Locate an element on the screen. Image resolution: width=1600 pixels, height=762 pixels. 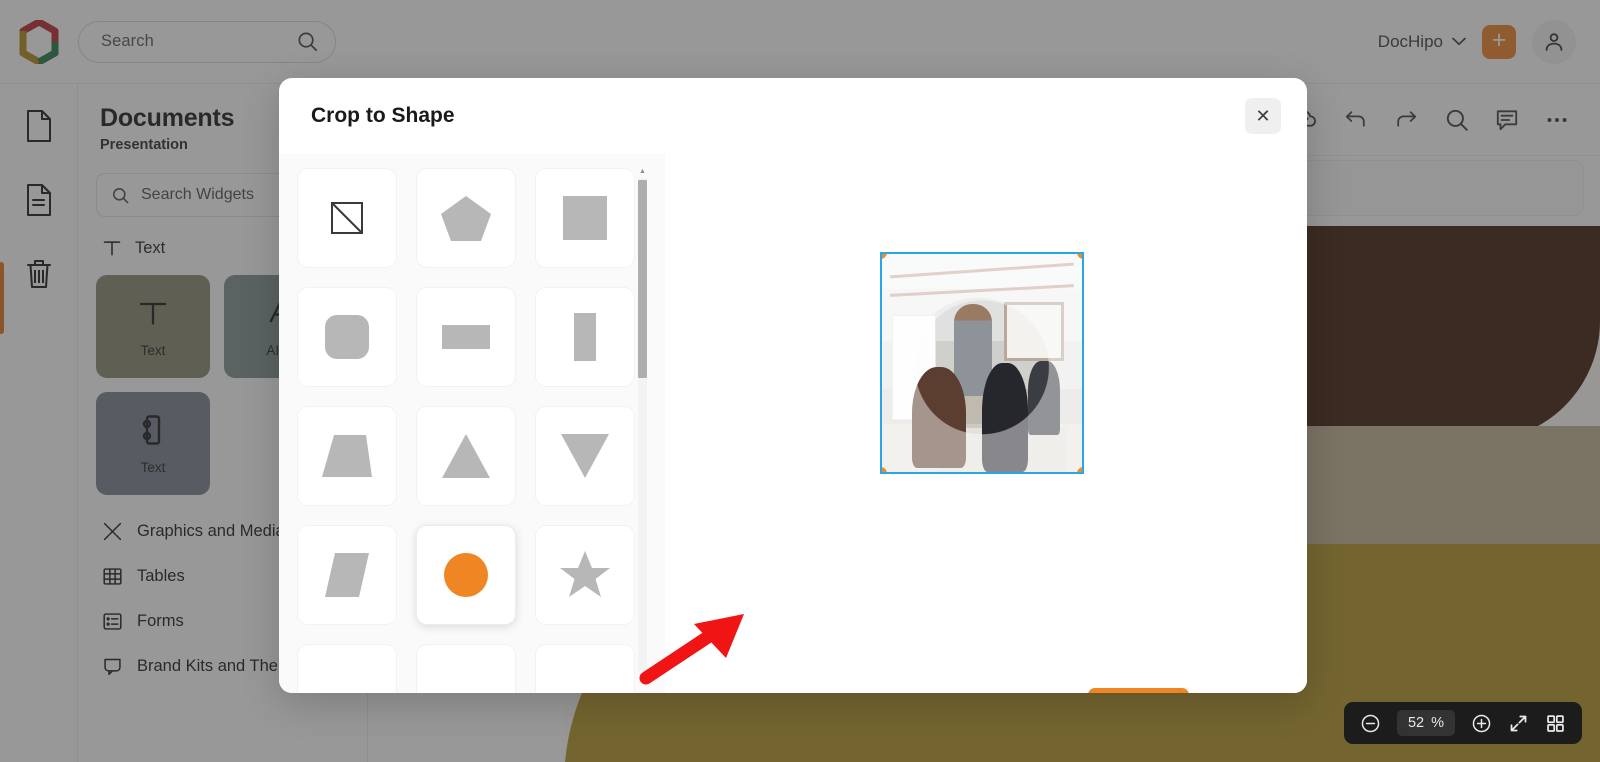
star-icon is located at coordinates (585, 574).